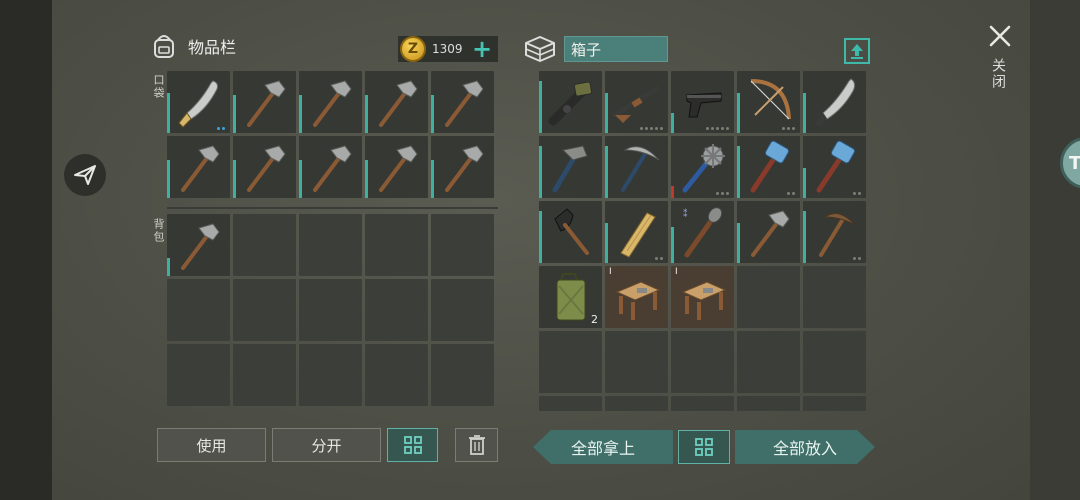 The height and width of the screenshot is (500, 1080). What do you see at coordinates (704, 300) in the screenshot?
I see `workbench-icon` at bounding box center [704, 300].